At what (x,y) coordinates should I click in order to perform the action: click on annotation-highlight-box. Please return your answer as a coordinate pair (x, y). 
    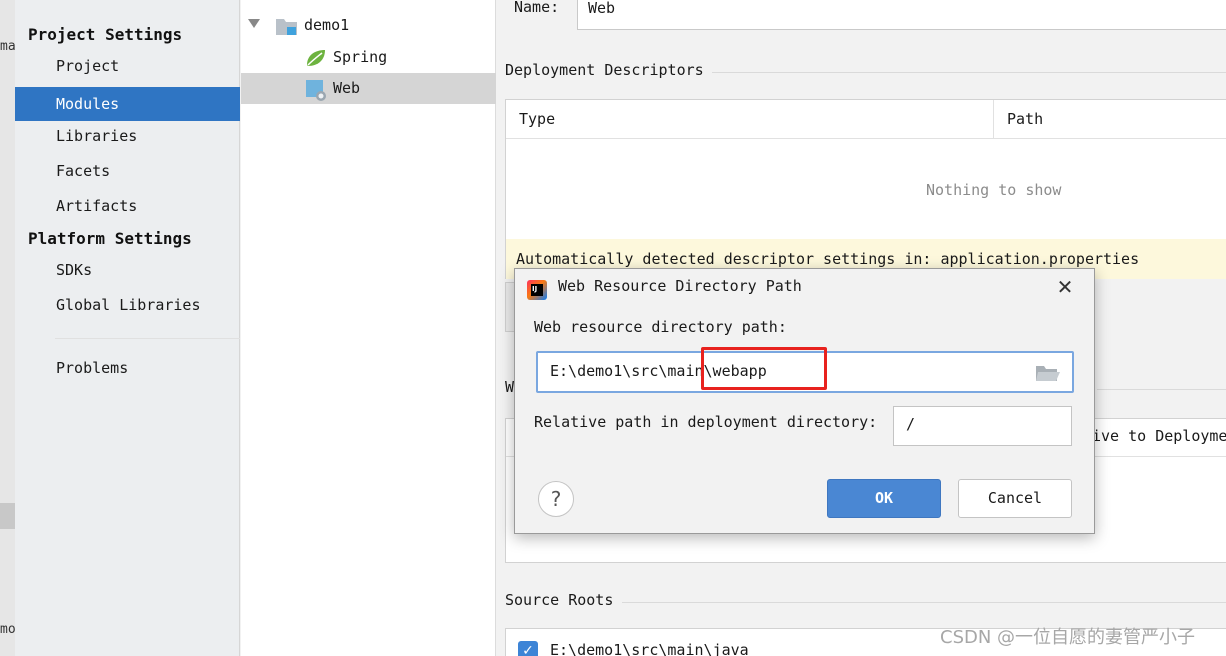
    Looking at the image, I should click on (764, 368).